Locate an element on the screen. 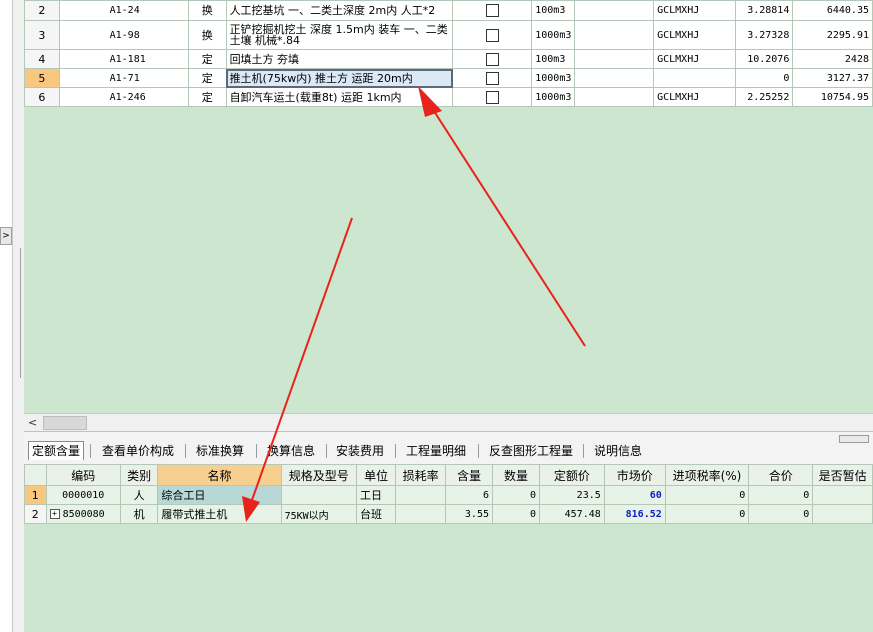 This screenshot has width=873, height=632. header-market-price: 市场价 is located at coordinates (634, 475).